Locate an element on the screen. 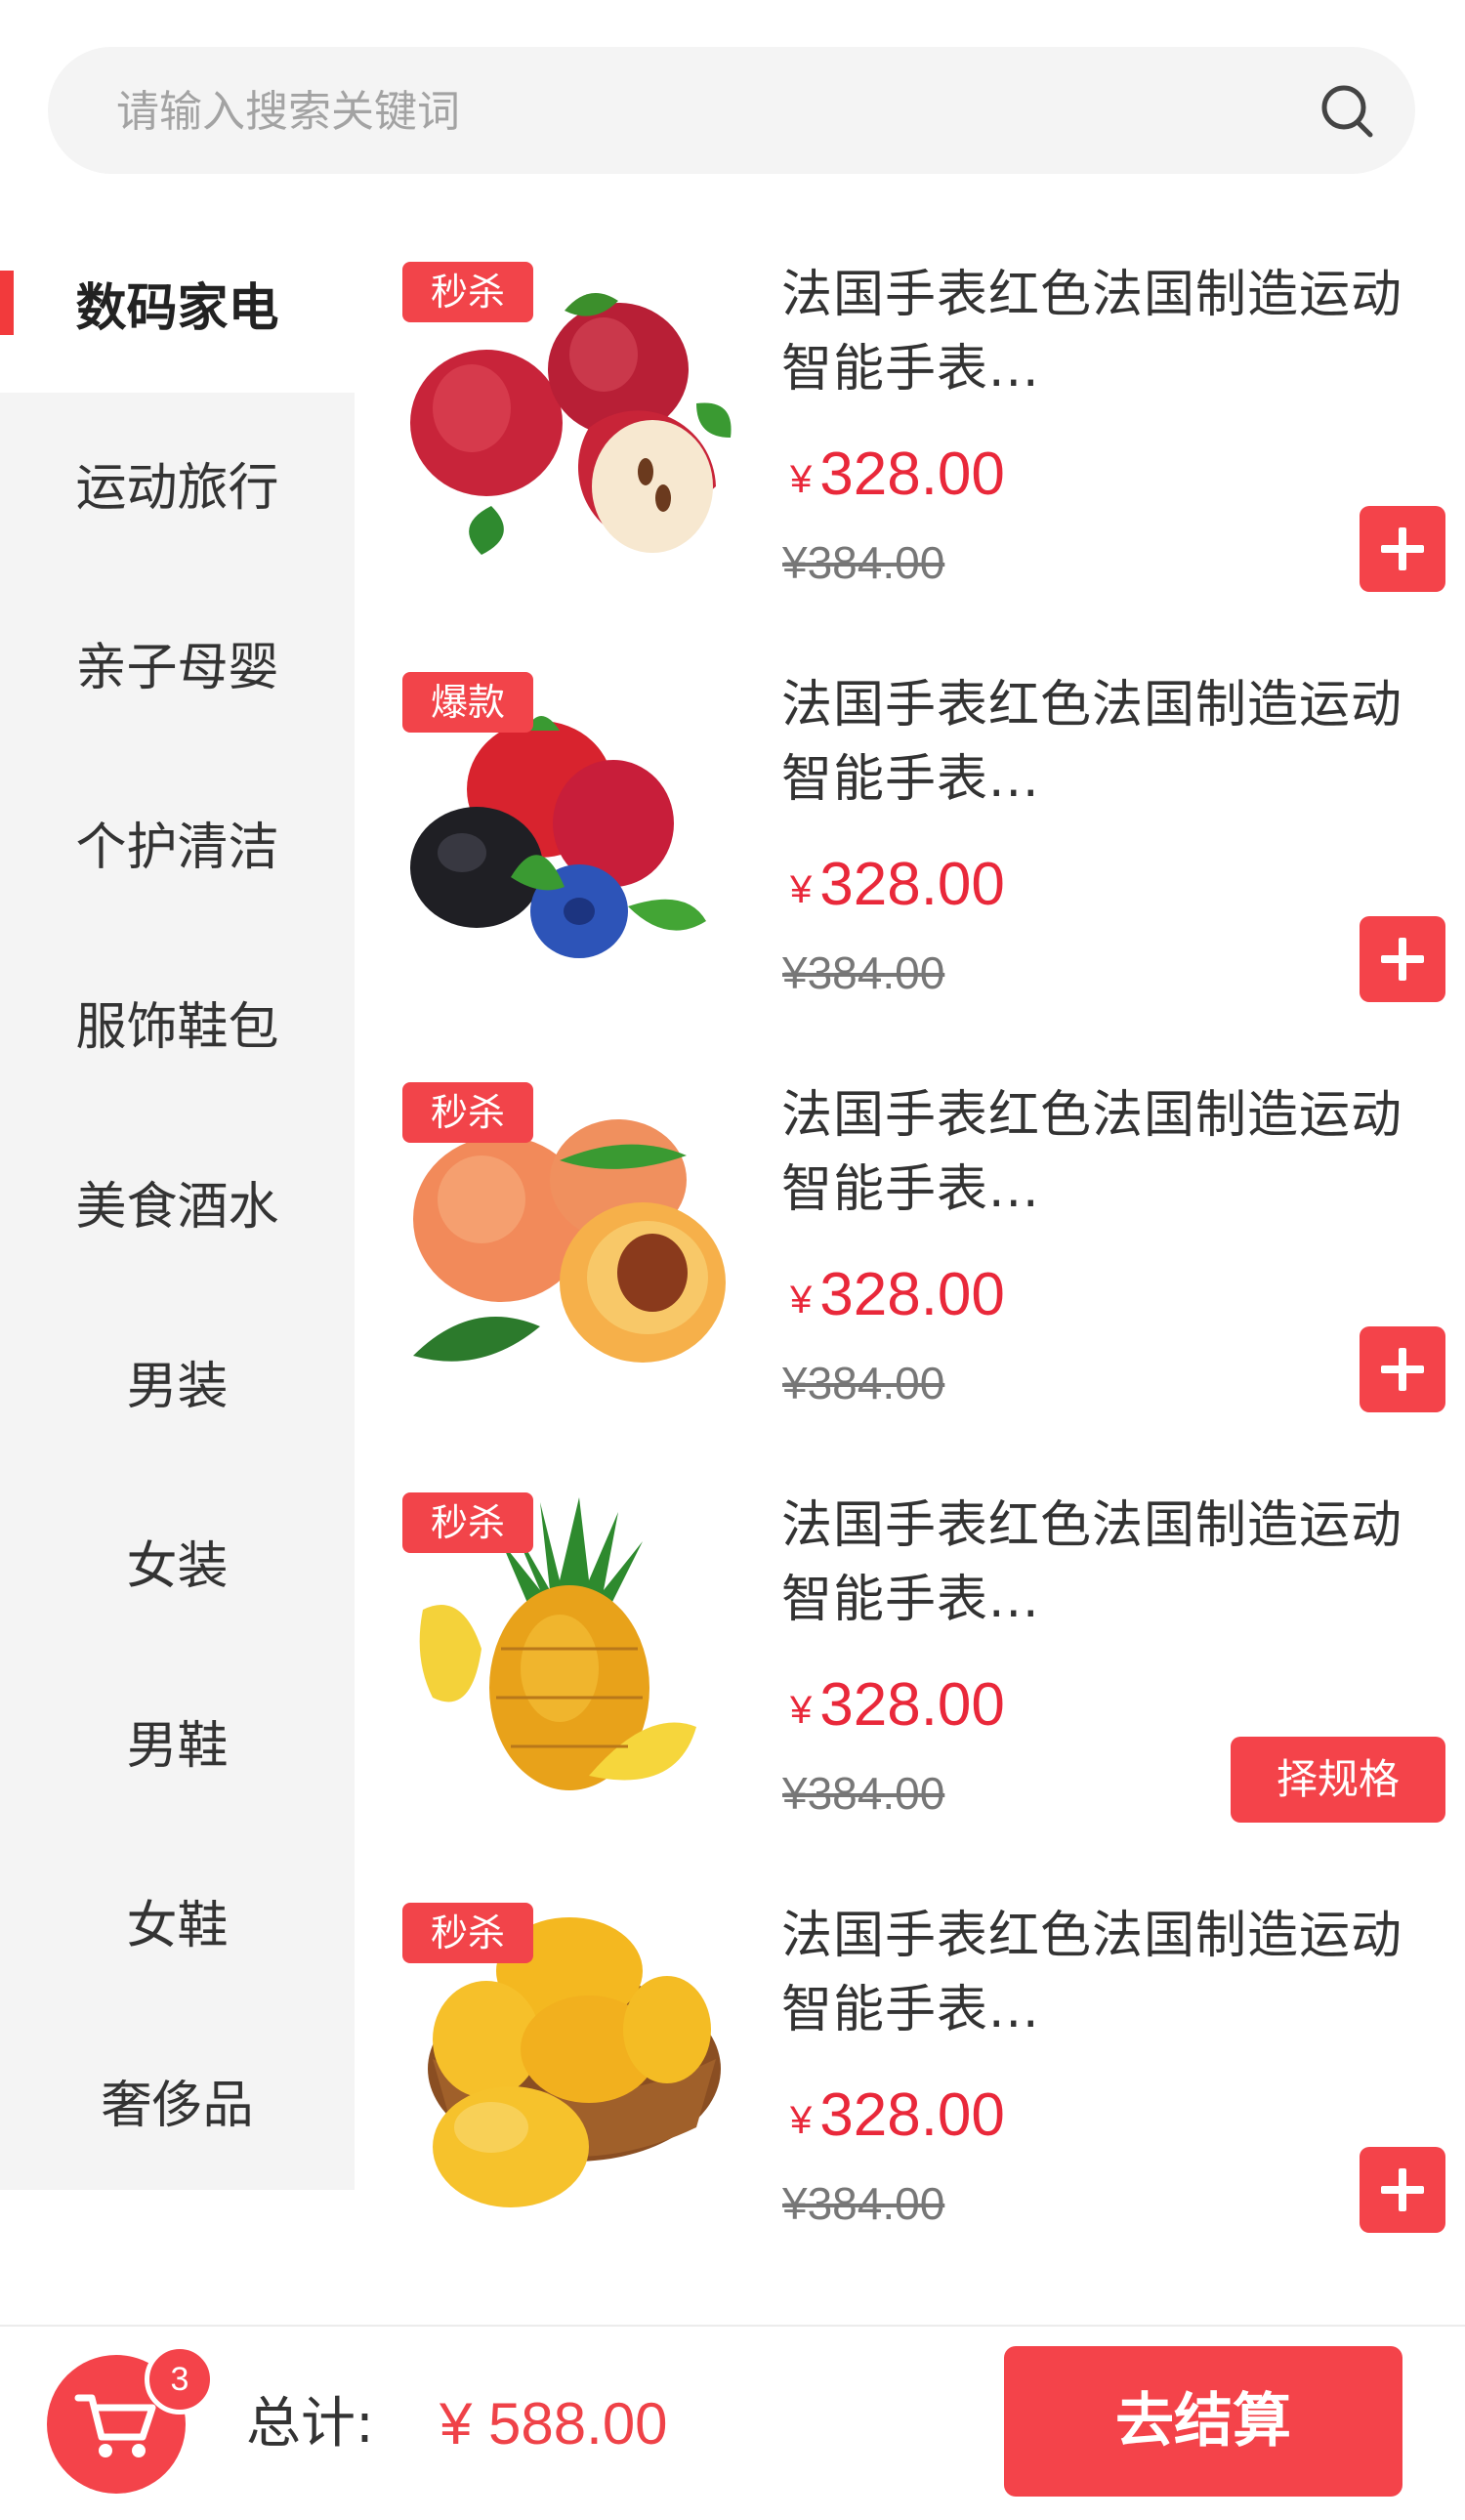 The width and height of the screenshot is (1465, 2520). sidebar-item-food-drinks: 美食酒水 is located at coordinates (177, 1201).